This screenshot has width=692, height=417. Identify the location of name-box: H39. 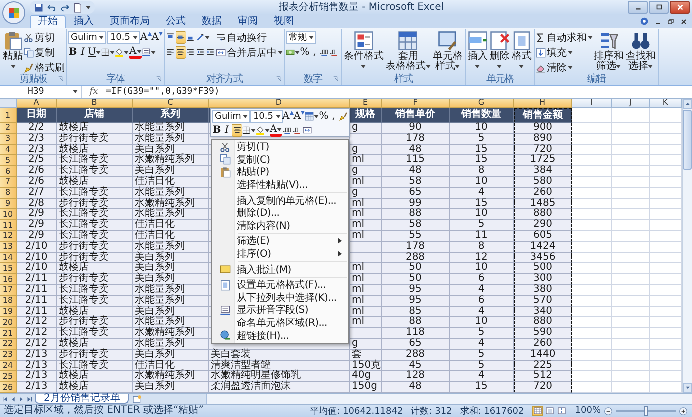
(41, 92).